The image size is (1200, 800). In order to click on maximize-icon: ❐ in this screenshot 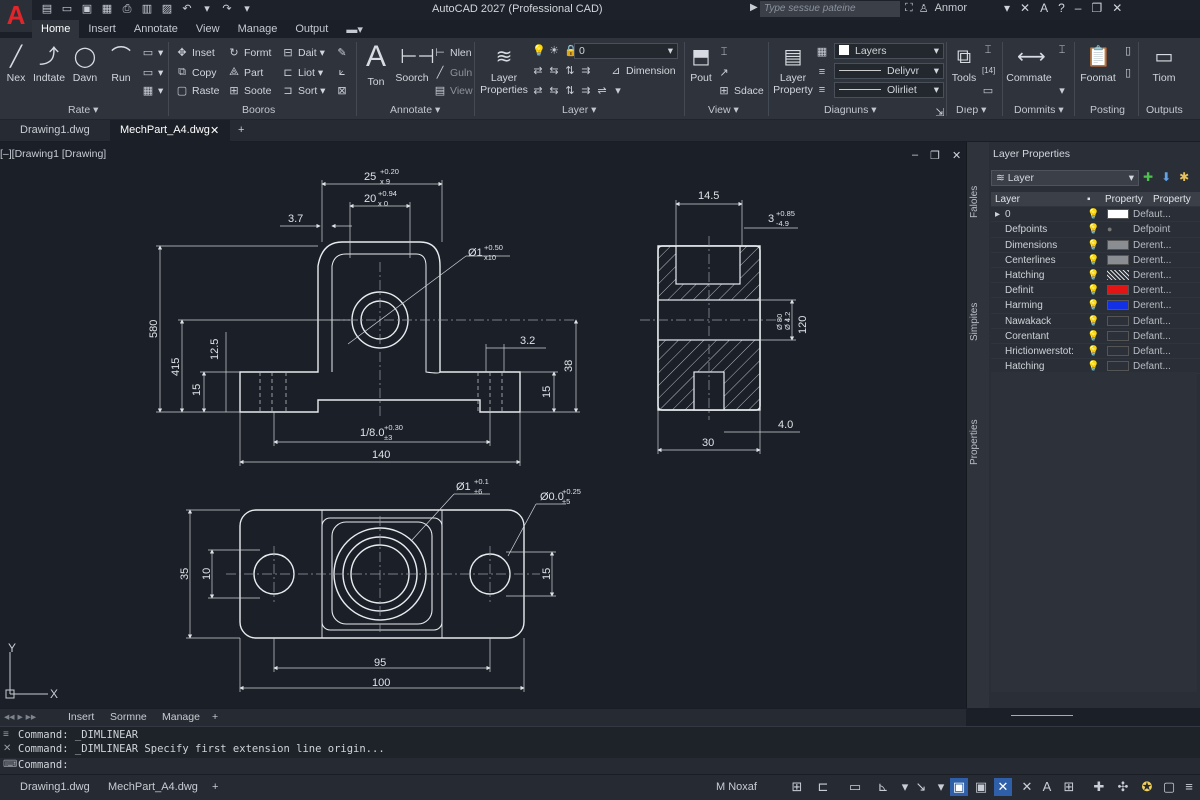, I will do `click(1096, 8)`.